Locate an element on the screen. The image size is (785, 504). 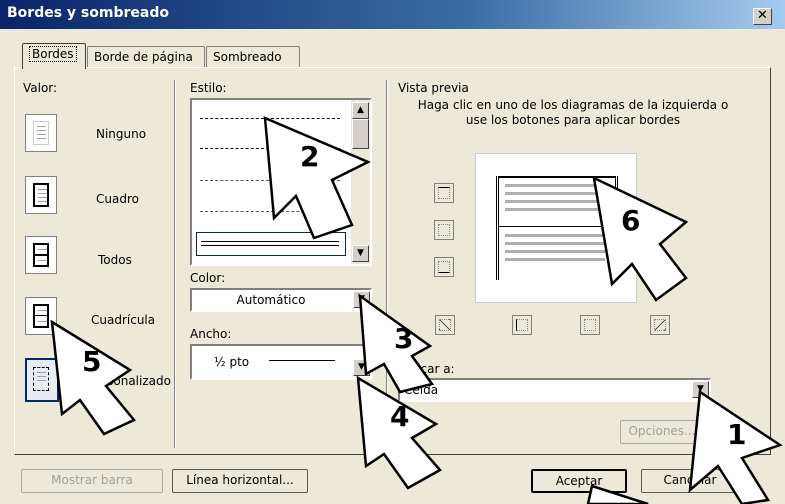
callout-5: 5 is located at coordinates (92, 361).